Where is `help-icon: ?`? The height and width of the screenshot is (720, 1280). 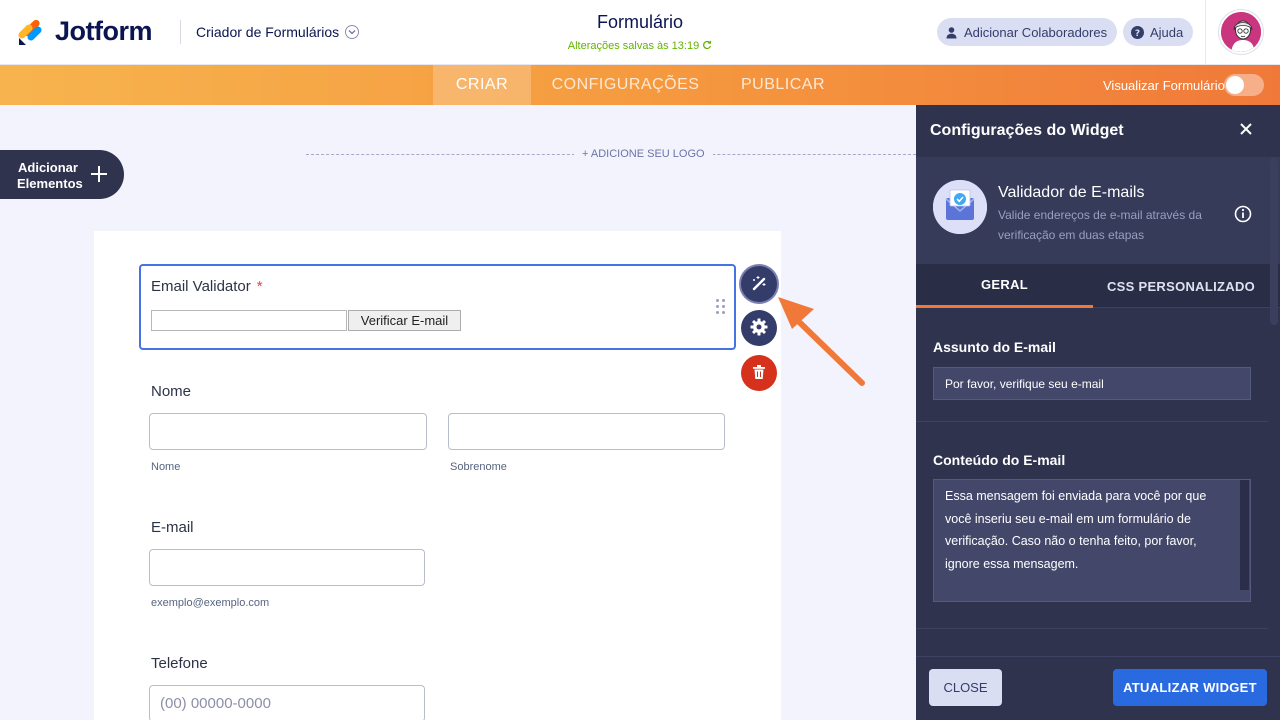 help-icon: ? is located at coordinates (1137, 32).